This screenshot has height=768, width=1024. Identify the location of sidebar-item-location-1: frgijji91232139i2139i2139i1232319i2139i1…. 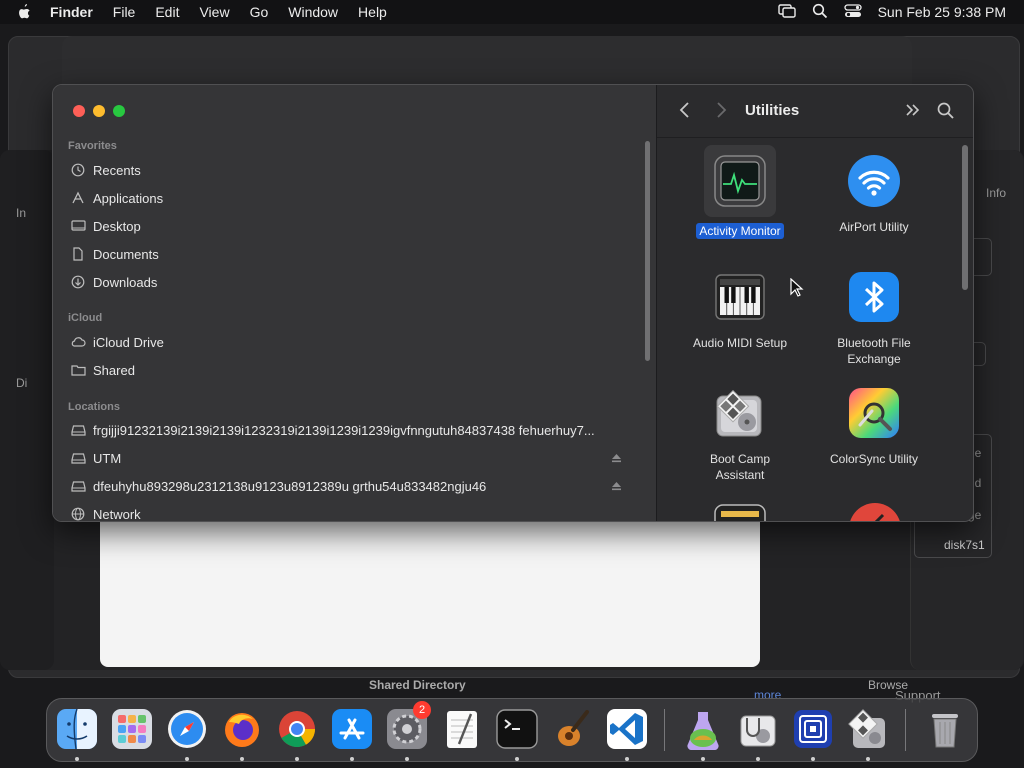
(359, 430).